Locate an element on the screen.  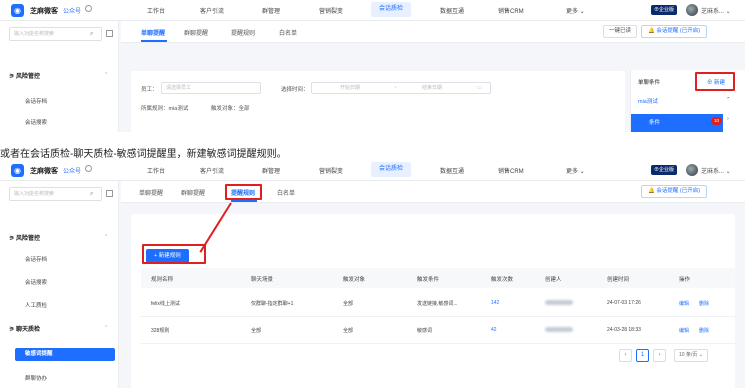
end-date: 结束日期 is located at coordinates (432, 88).